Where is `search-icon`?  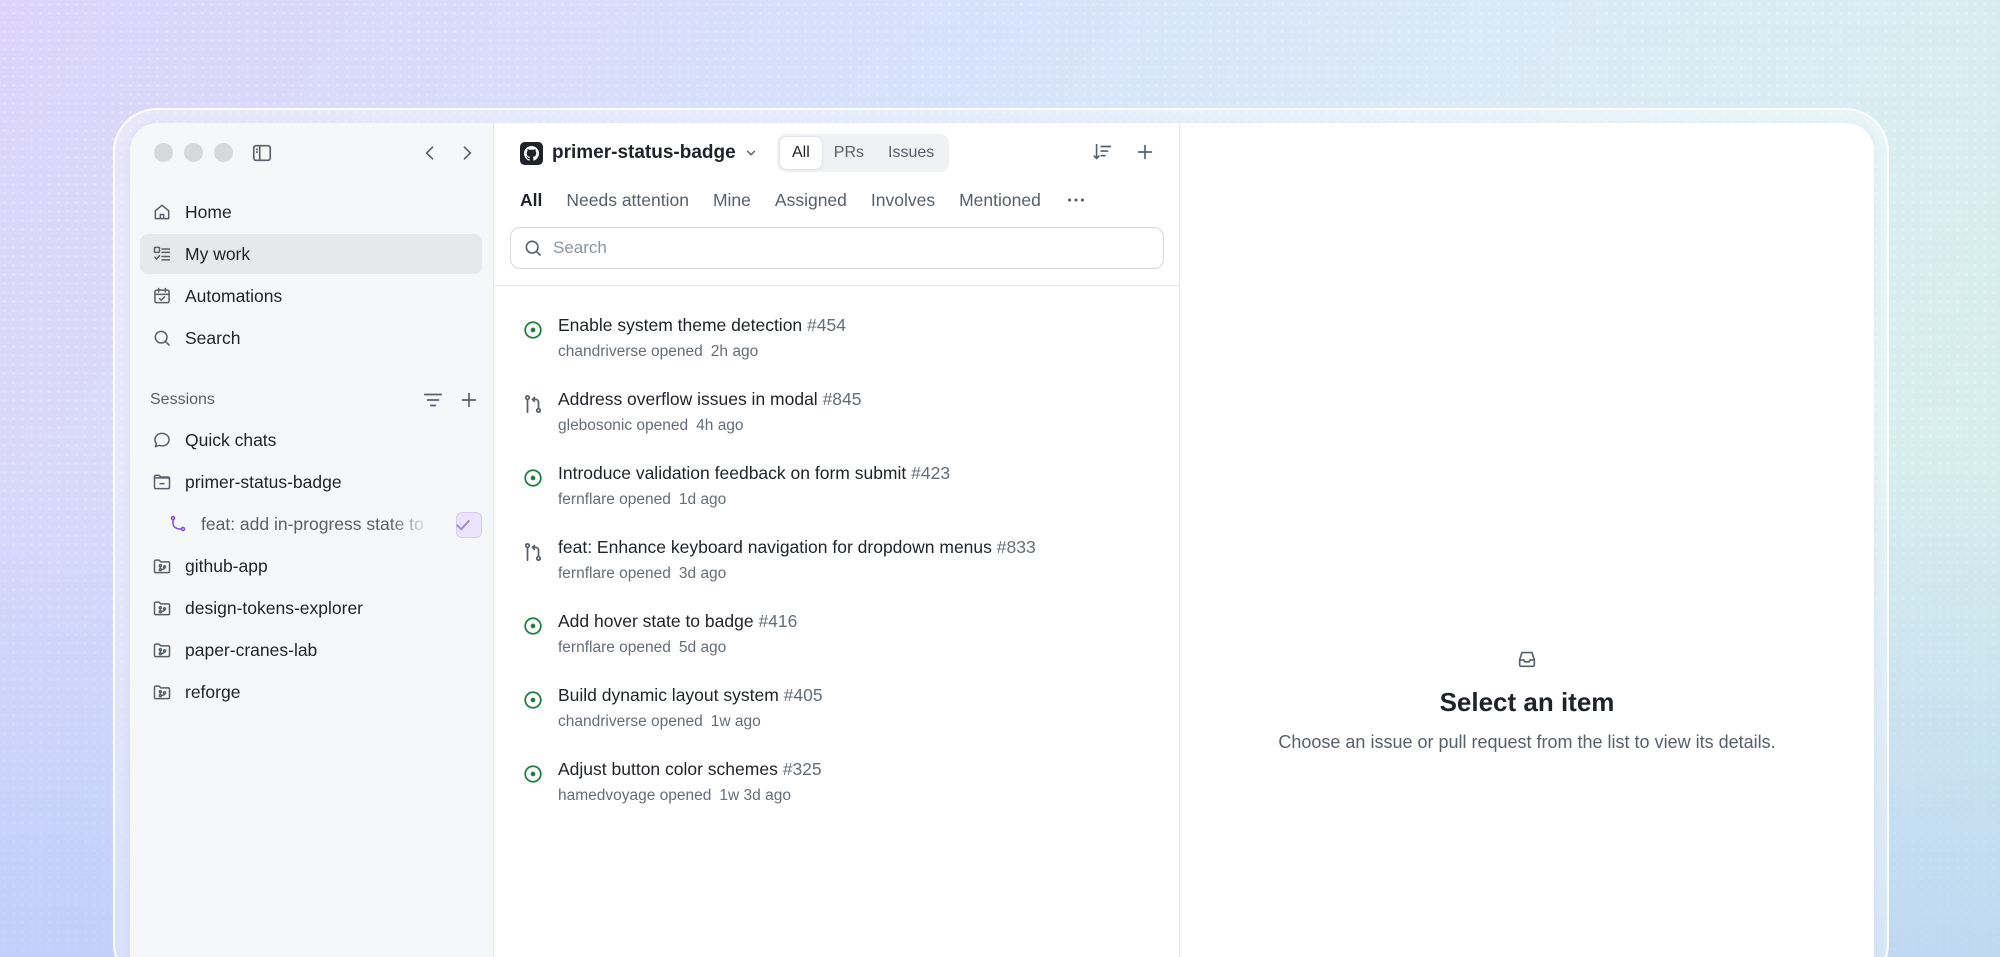
search-icon is located at coordinates (533, 248).